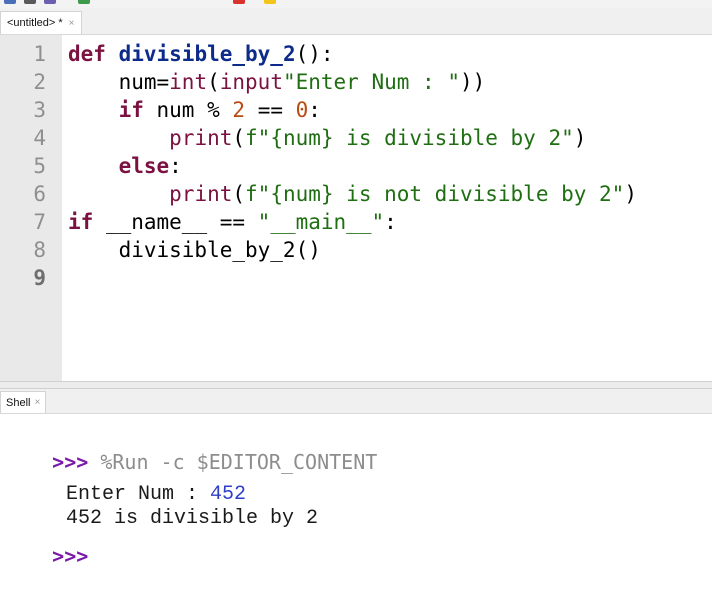 The image size is (712, 592). Describe the element at coordinates (302, 110) in the screenshot. I see `code-token: 0` at that location.